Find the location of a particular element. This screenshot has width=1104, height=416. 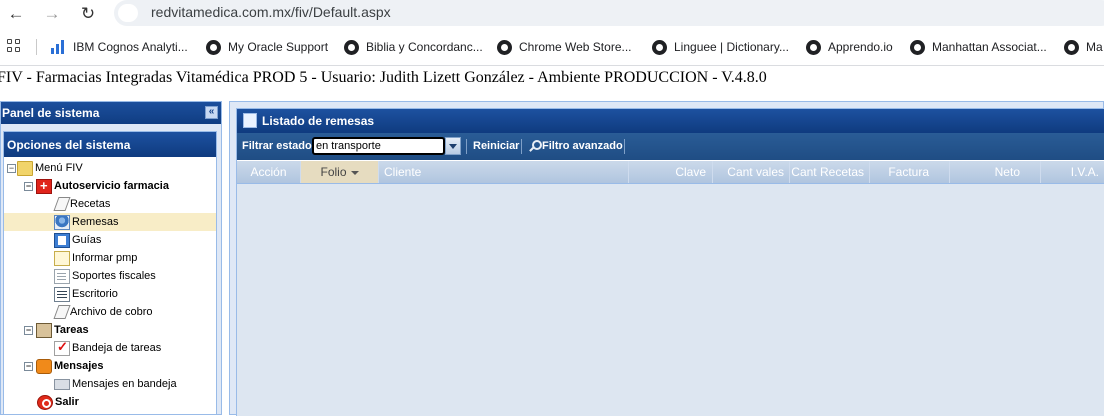

sidebar-item-remesas: Remesas is located at coordinates (110, 222).